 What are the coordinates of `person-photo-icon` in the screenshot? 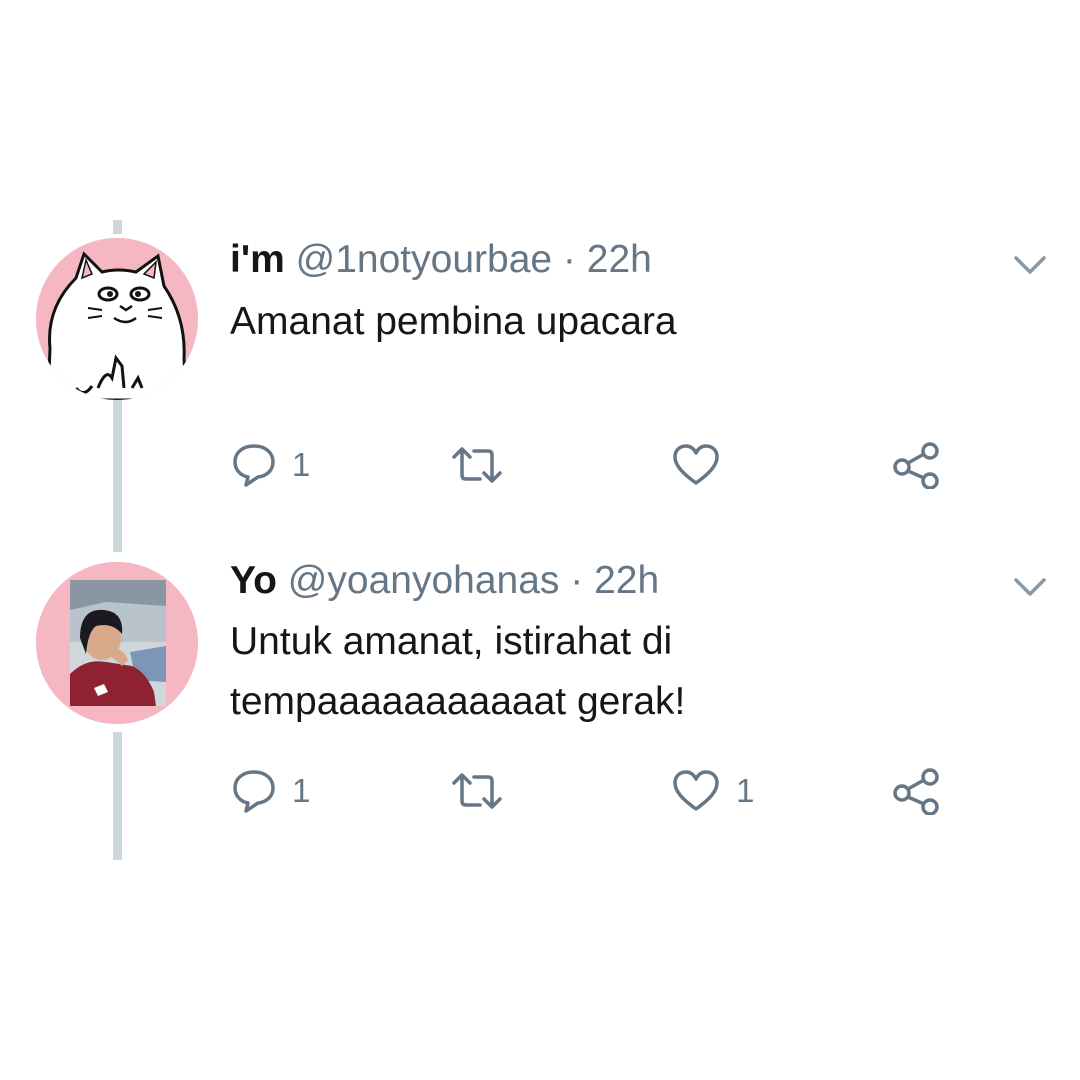 It's located at (117, 643).